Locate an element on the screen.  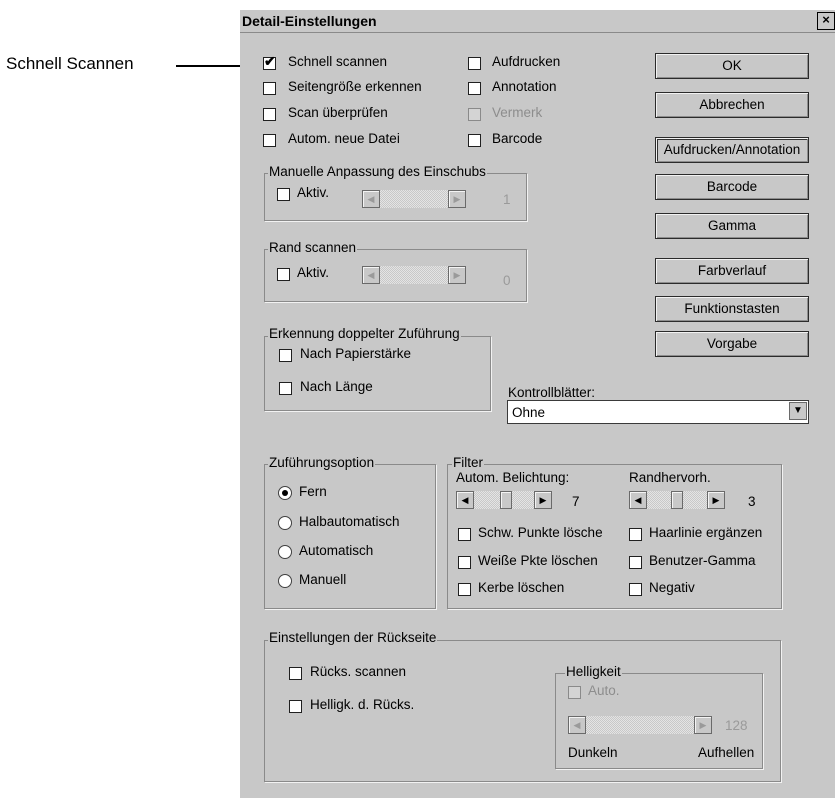
radio-selected-dot is located at coordinates (285, 493).